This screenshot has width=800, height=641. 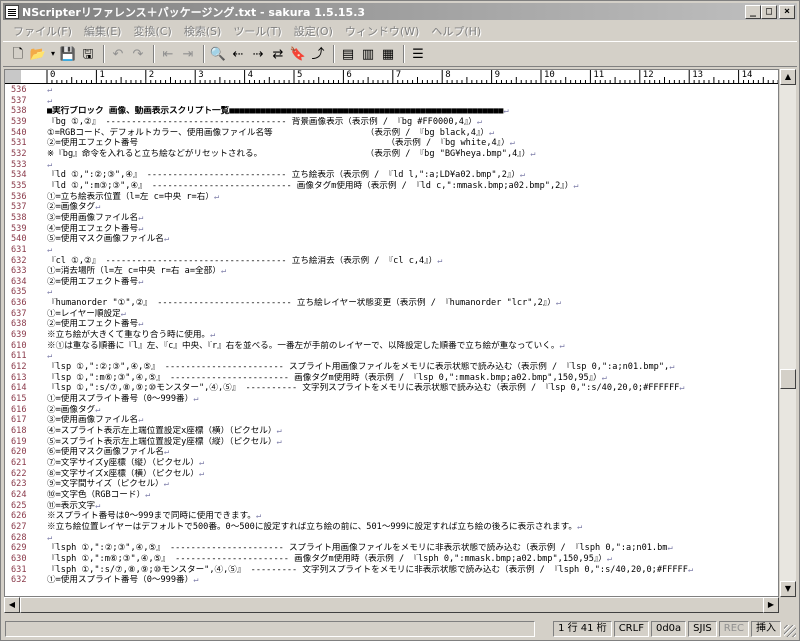 What do you see at coordinates (278, 143) in the screenshot?
I see `line-text: ②=使用エフェクト番号 （表示例 / 『bg white,4』）` at bounding box center [278, 143].